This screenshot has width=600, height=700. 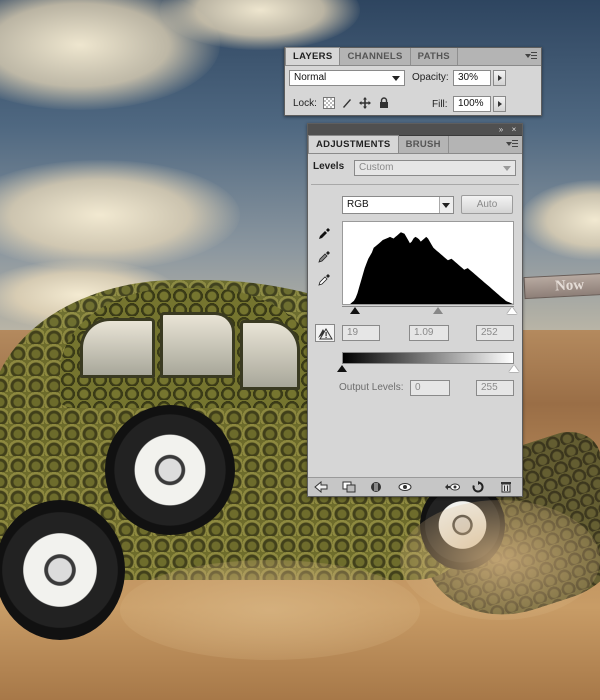 What do you see at coordinates (424, 144) in the screenshot?
I see `tab-brush: BRUSH` at bounding box center [424, 144].